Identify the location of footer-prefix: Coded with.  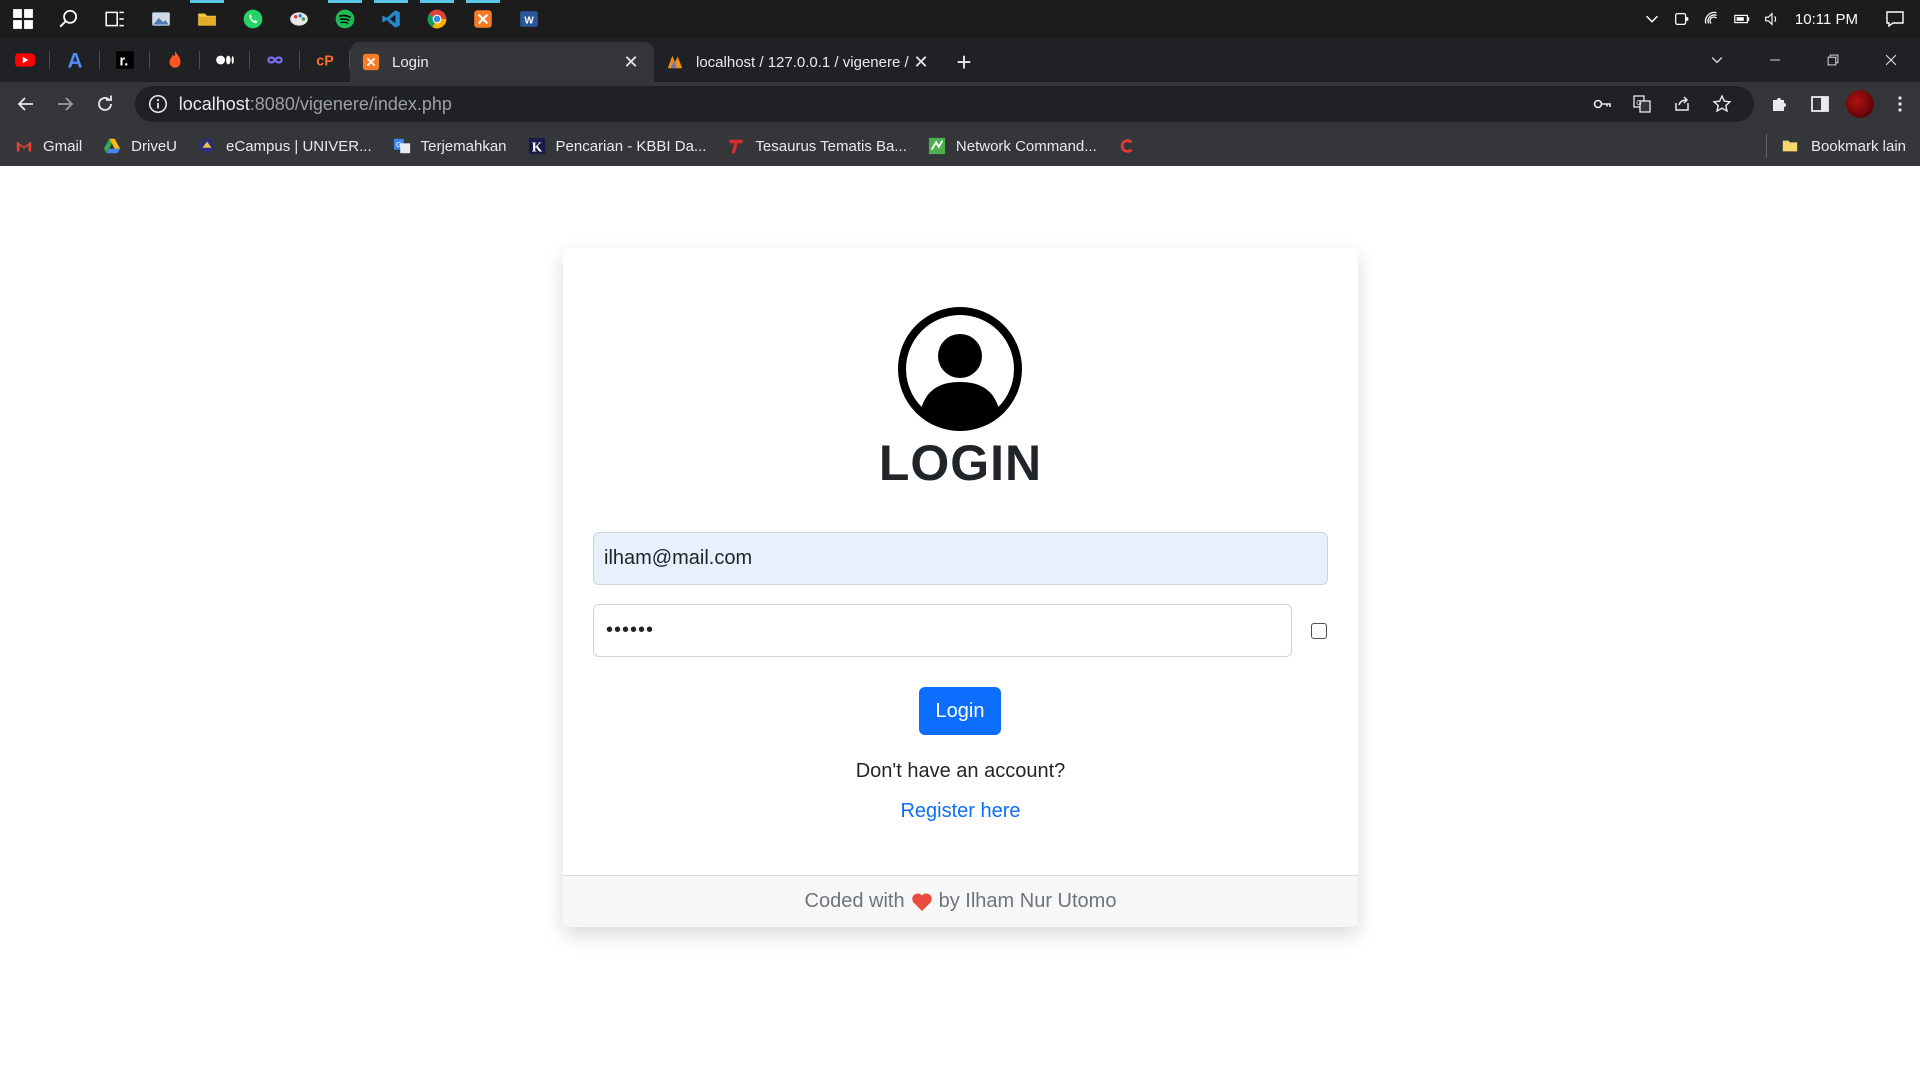
(854, 901).